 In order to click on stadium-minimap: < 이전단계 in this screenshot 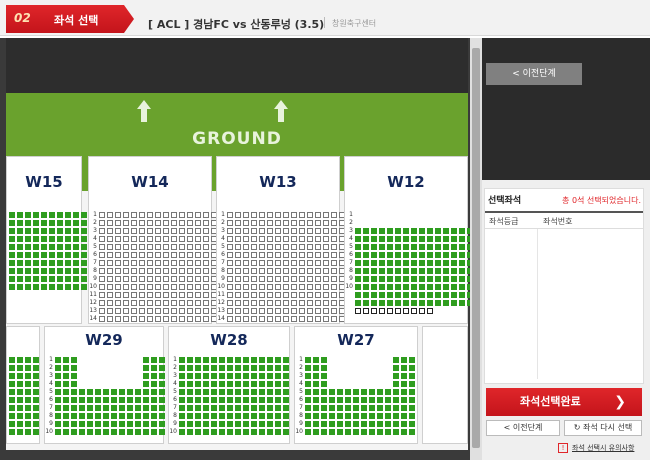, I will do `click(566, 109)`.